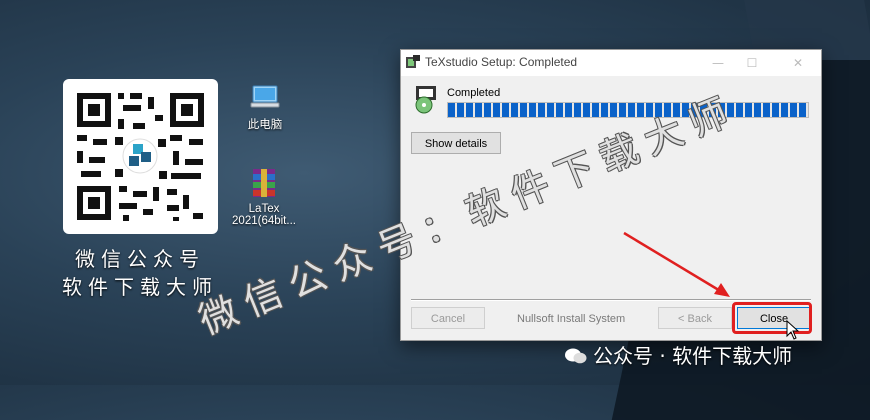  I want to click on wechat-icon, so click(576, 356).